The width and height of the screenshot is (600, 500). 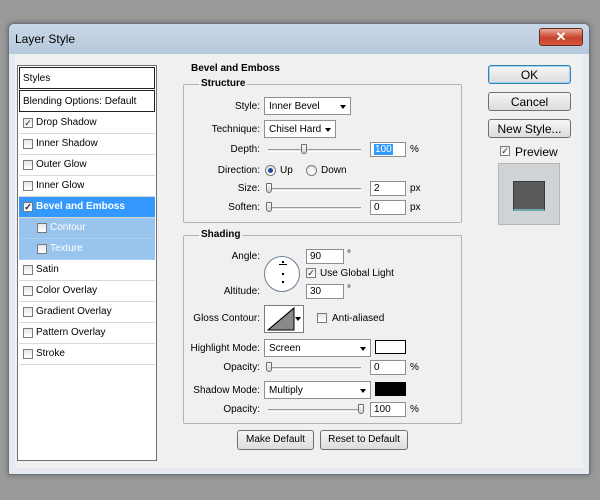 I want to click on direction-label: Direction:, so click(x=238, y=170).